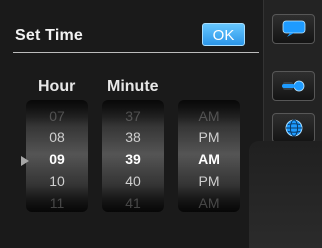 Image resolution: width=322 pixels, height=248 pixels. I want to click on chat-bubble-icon, so click(293, 28).